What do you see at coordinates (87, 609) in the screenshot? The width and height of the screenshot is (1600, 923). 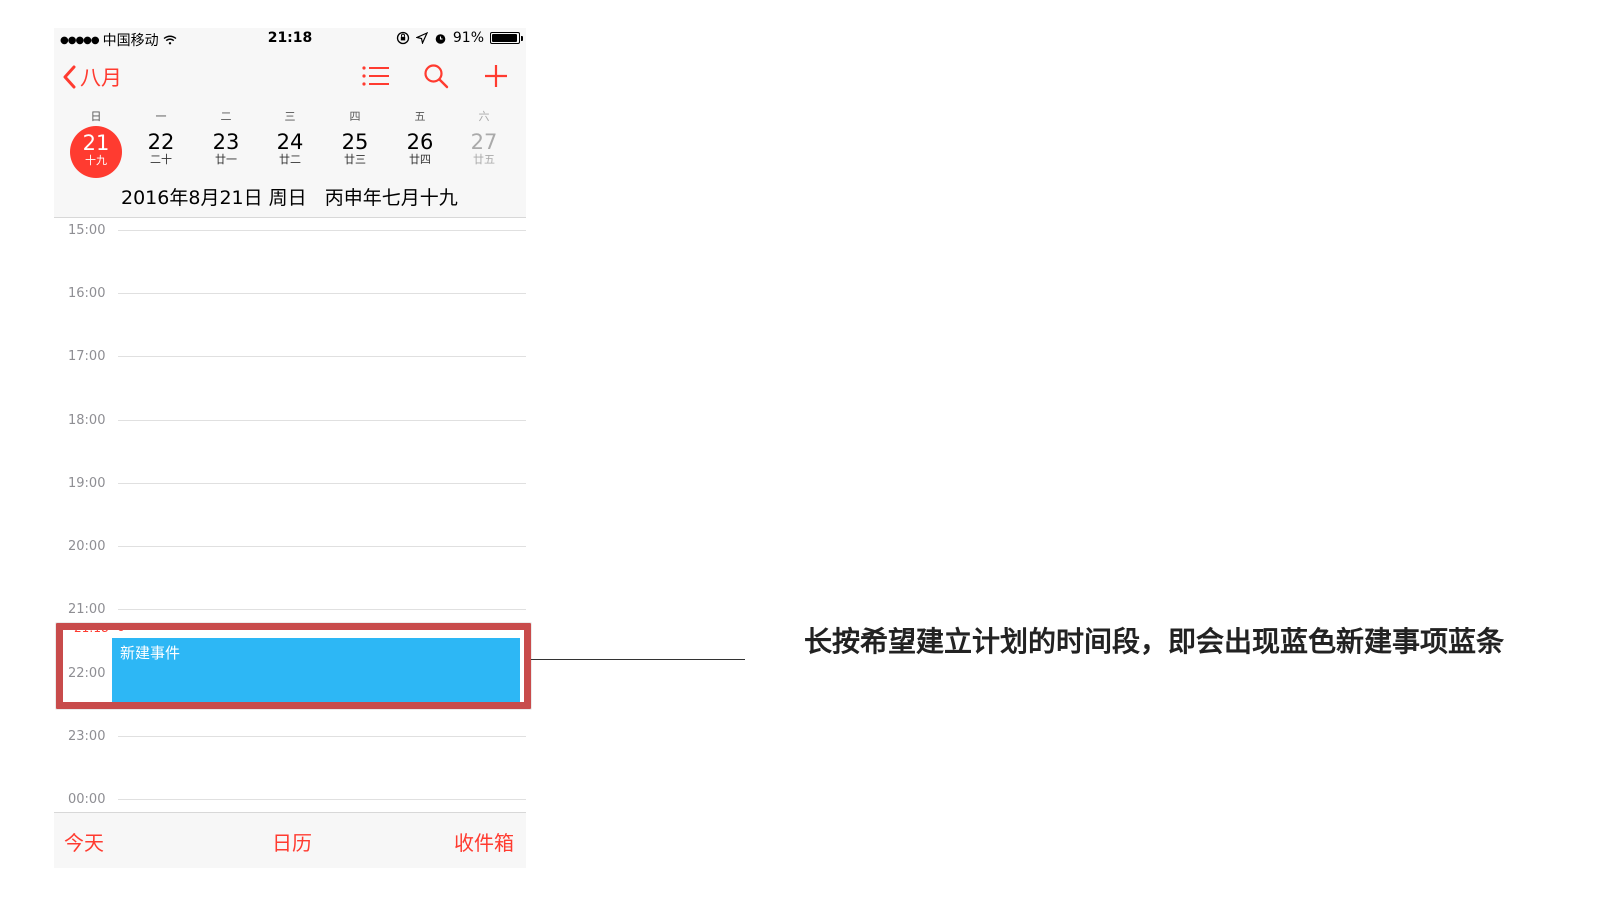 I see `hour-label: 21:00` at bounding box center [87, 609].